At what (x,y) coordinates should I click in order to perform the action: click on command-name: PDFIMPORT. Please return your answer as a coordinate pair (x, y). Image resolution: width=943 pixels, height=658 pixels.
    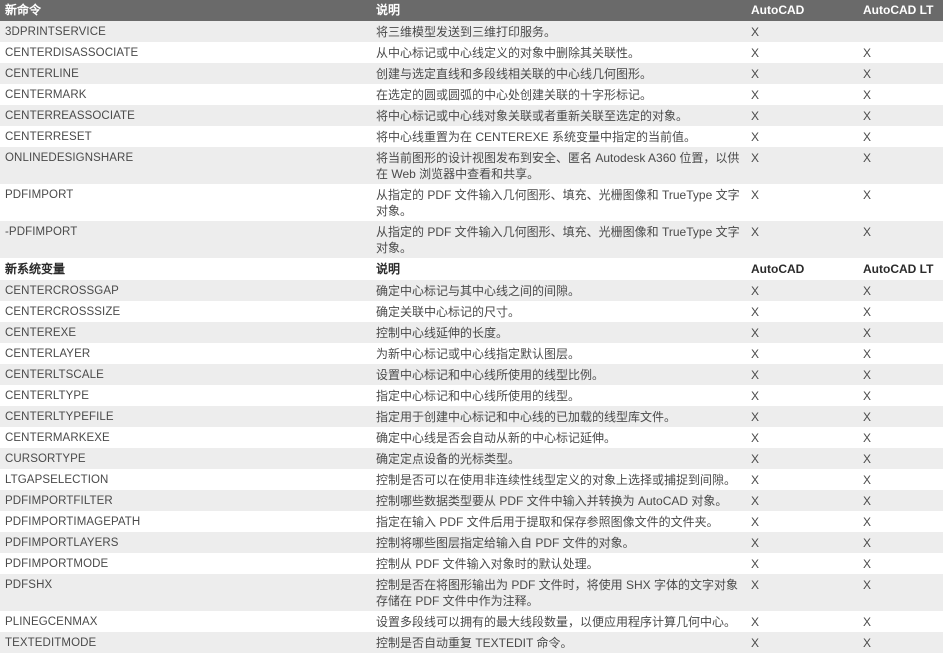
    Looking at the image, I should click on (39, 195).